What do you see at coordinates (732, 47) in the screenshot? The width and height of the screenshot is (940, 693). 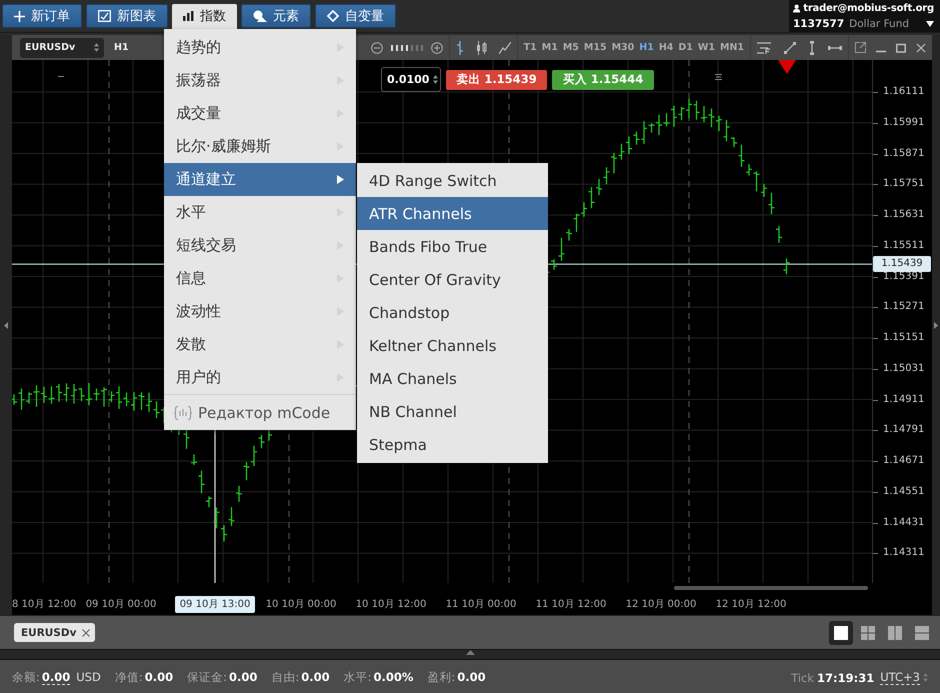 I see `timeframe-tab: MN1` at bounding box center [732, 47].